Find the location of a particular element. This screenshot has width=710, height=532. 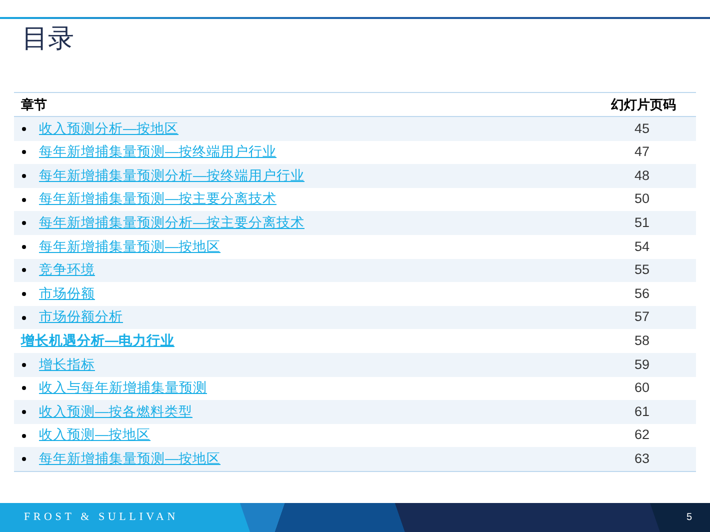

chapter-link: 竞争环境 is located at coordinates (67, 270).